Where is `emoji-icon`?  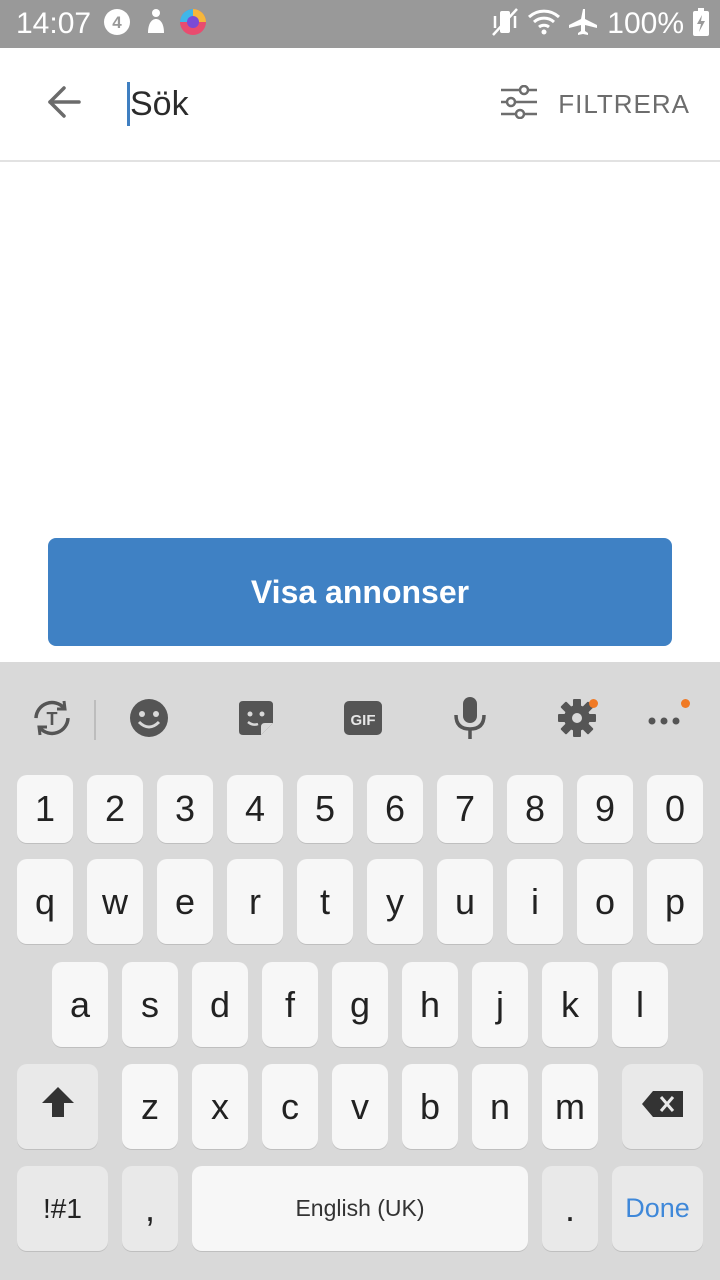
emoji-icon is located at coordinates (149, 718).